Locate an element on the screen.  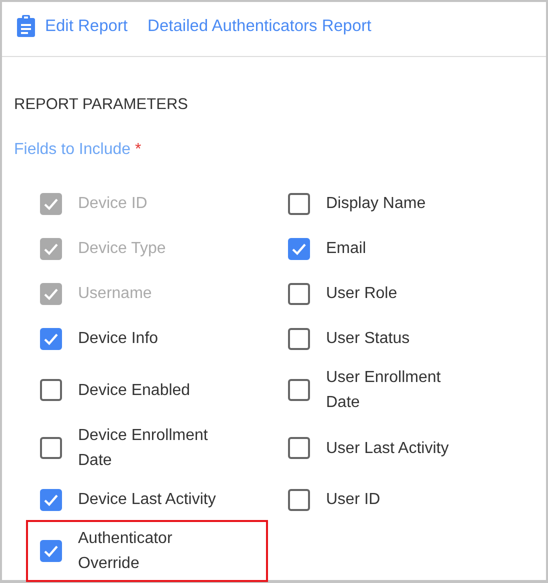
field-label: User Last Activity is located at coordinates (387, 448).